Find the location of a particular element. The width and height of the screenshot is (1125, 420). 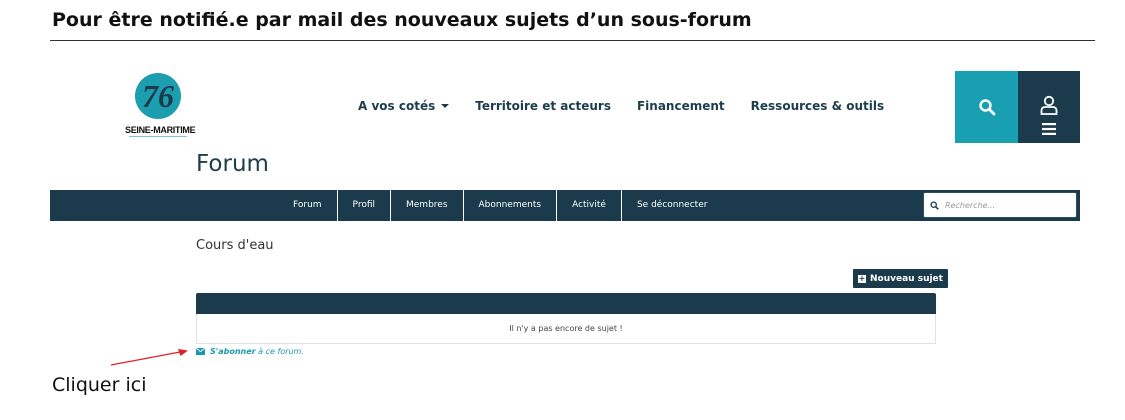

hamburger-icon is located at coordinates (1049, 129).